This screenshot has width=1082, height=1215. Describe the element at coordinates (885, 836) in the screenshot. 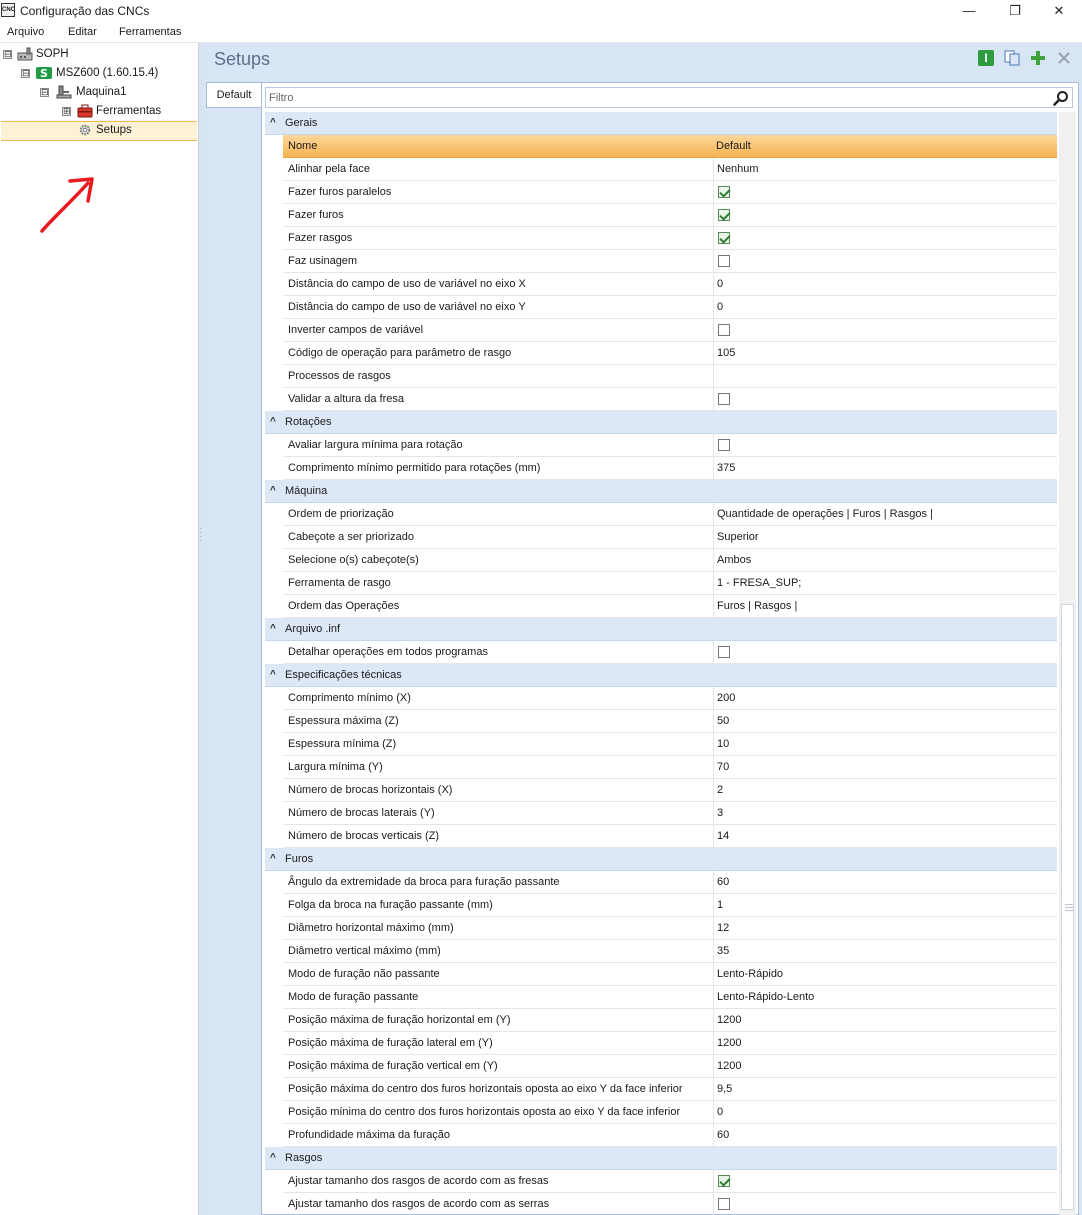

I see `property-value: 14` at that location.